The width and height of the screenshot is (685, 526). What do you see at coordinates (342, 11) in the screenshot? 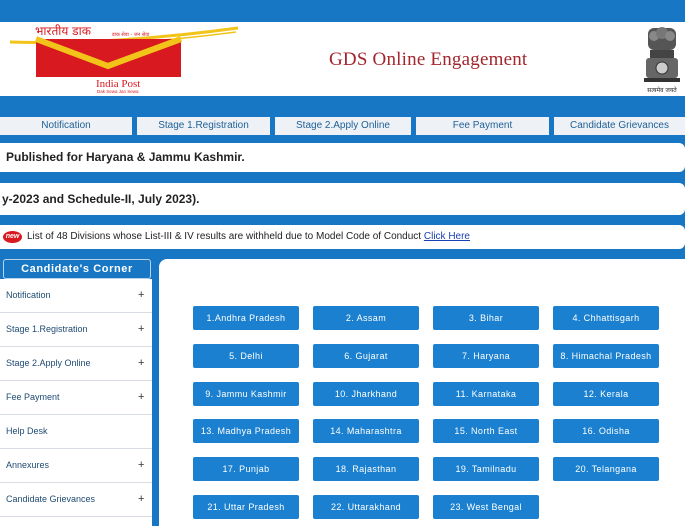
I see `top-blue-bar` at bounding box center [342, 11].